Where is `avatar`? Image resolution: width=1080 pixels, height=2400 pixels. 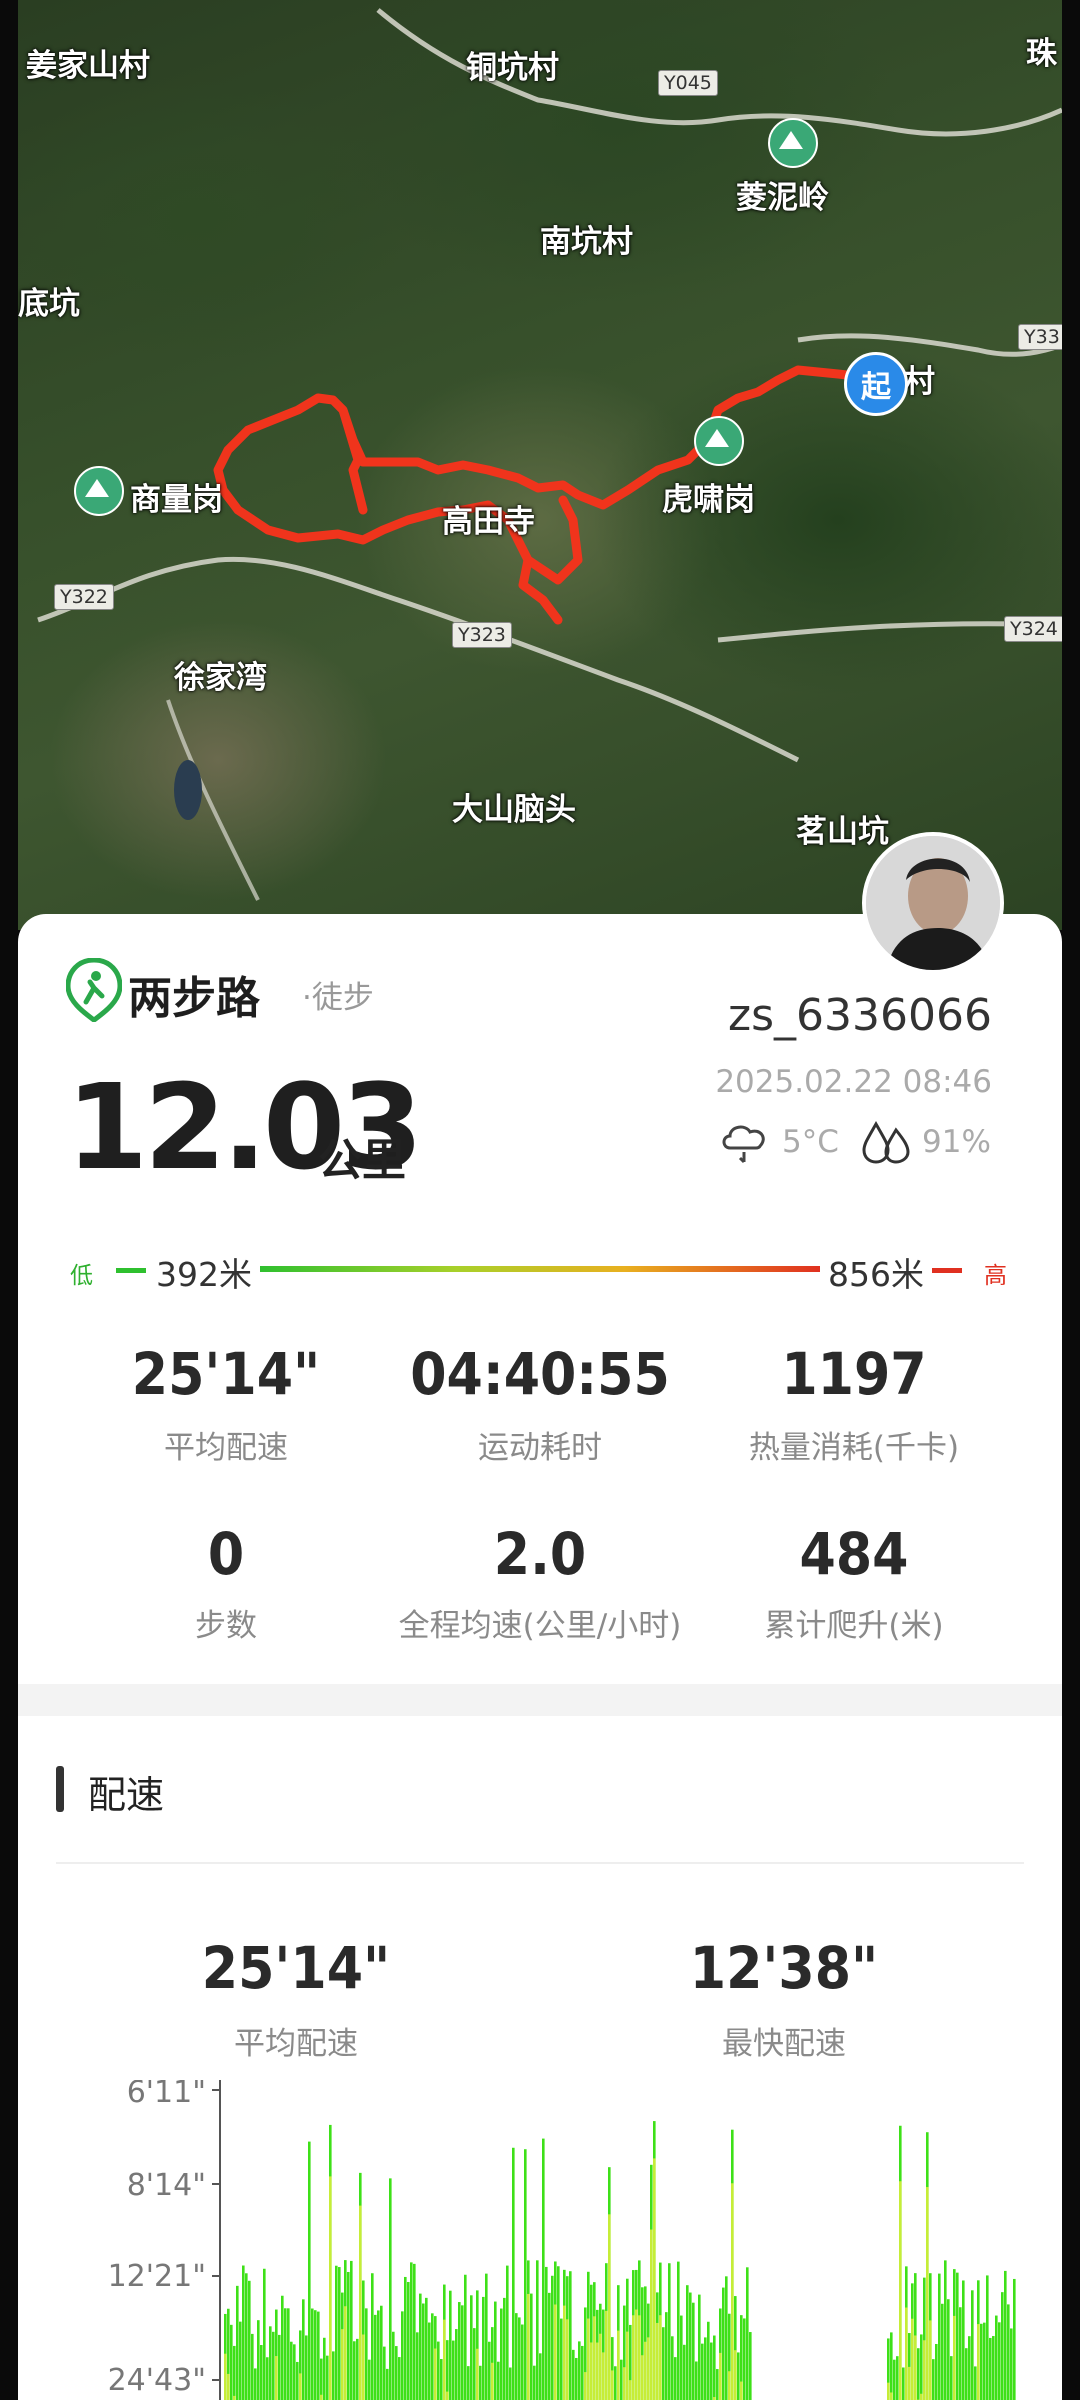 avatar is located at coordinates (933, 903).